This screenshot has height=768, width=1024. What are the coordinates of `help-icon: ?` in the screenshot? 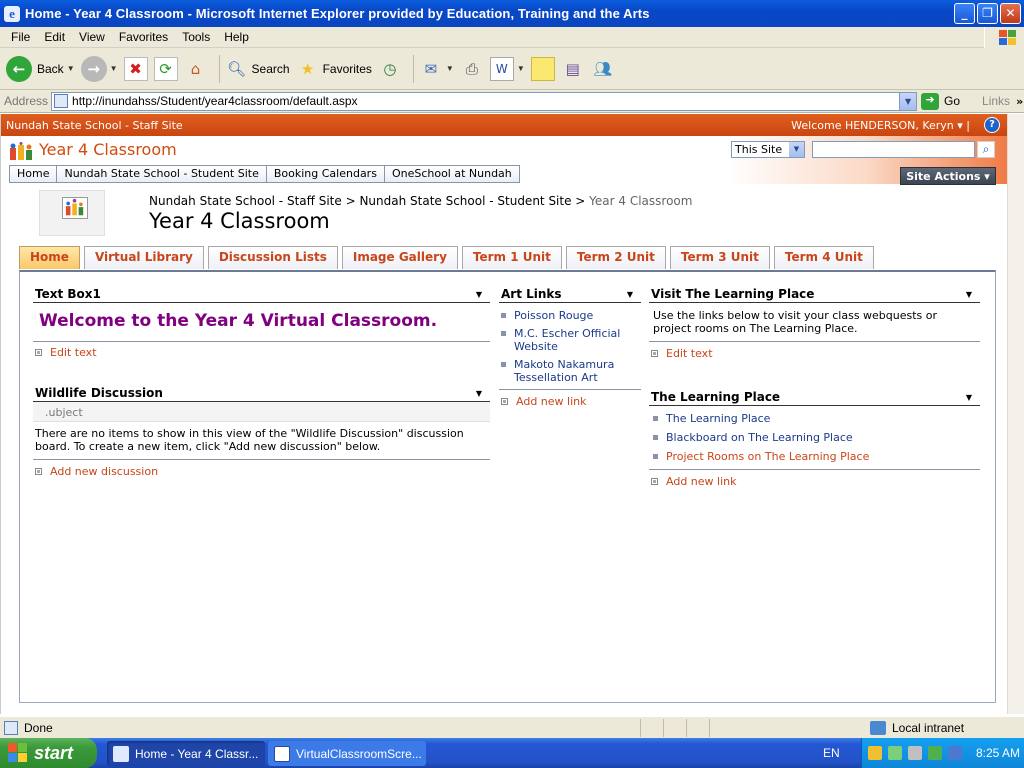 It's located at (992, 125).